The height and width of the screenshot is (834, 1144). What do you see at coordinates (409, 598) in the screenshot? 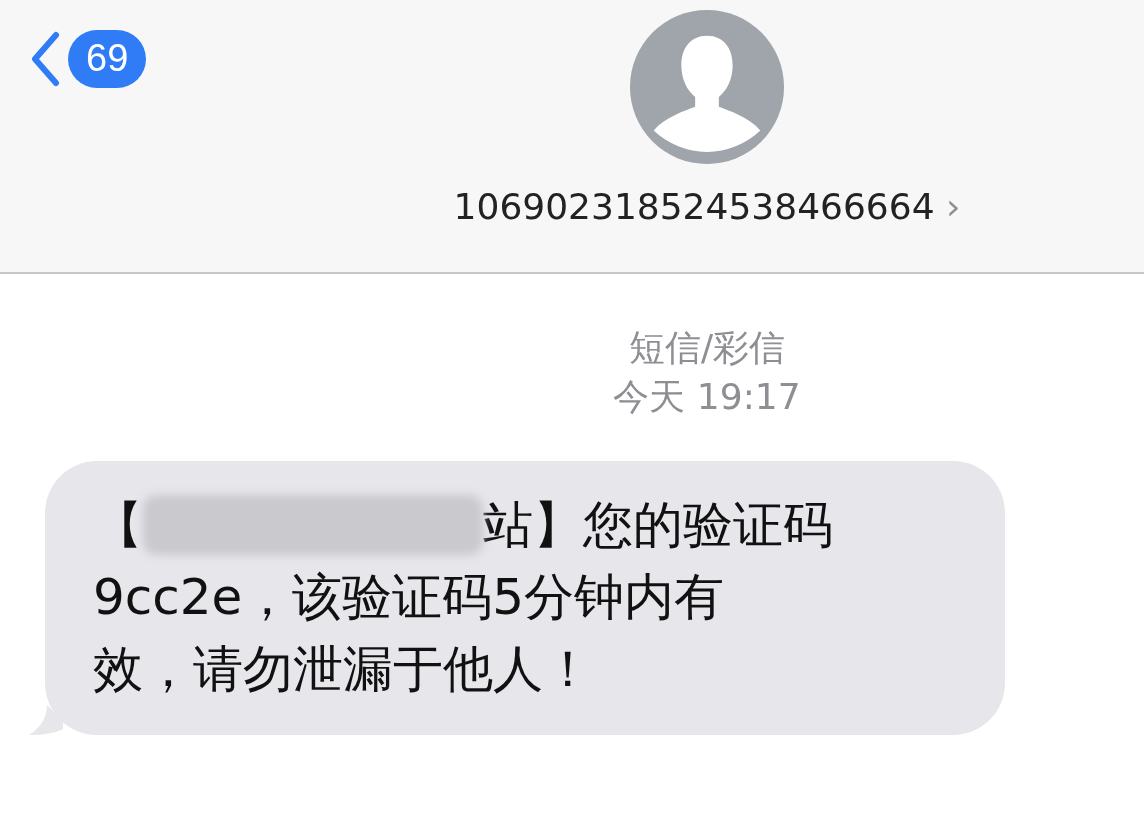
I see `message-text: 9cc2e，该验证码5分钟内有` at bounding box center [409, 598].